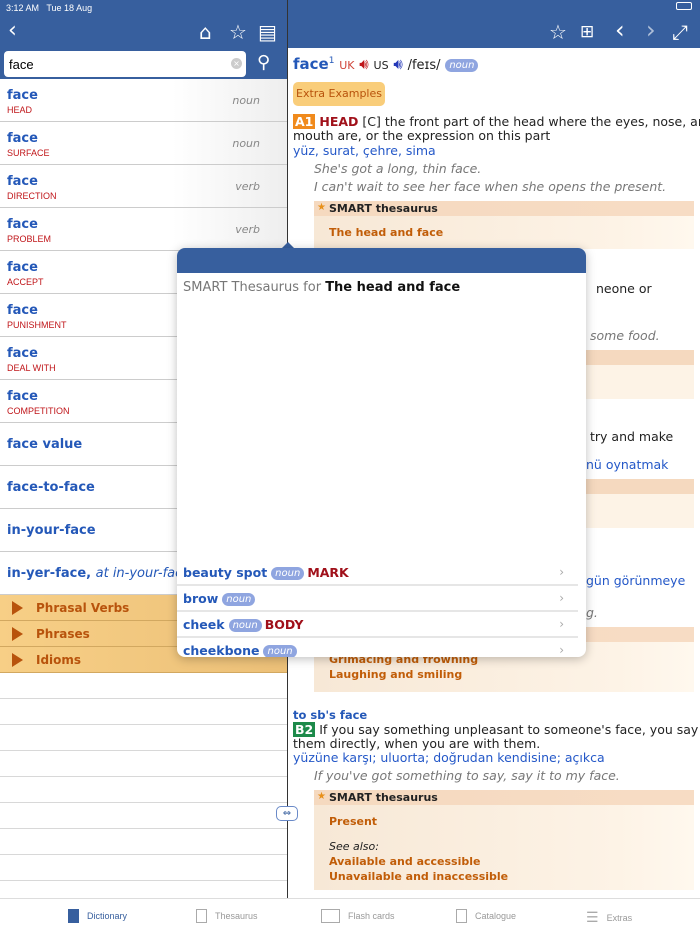  Describe the element at coordinates (143, 186) in the screenshot. I see `result-item: face DIRECTION verb` at that location.